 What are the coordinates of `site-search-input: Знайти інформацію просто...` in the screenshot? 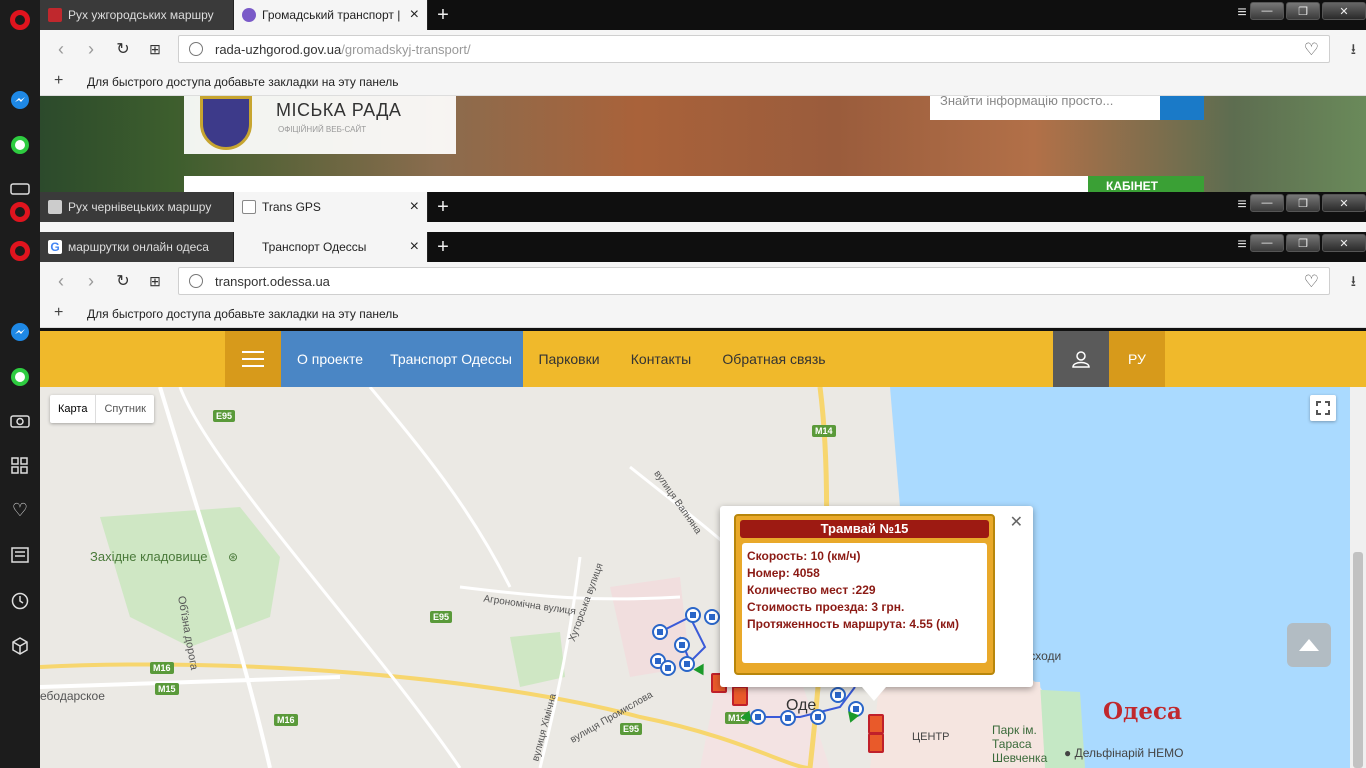 It's located at (1046, 108).